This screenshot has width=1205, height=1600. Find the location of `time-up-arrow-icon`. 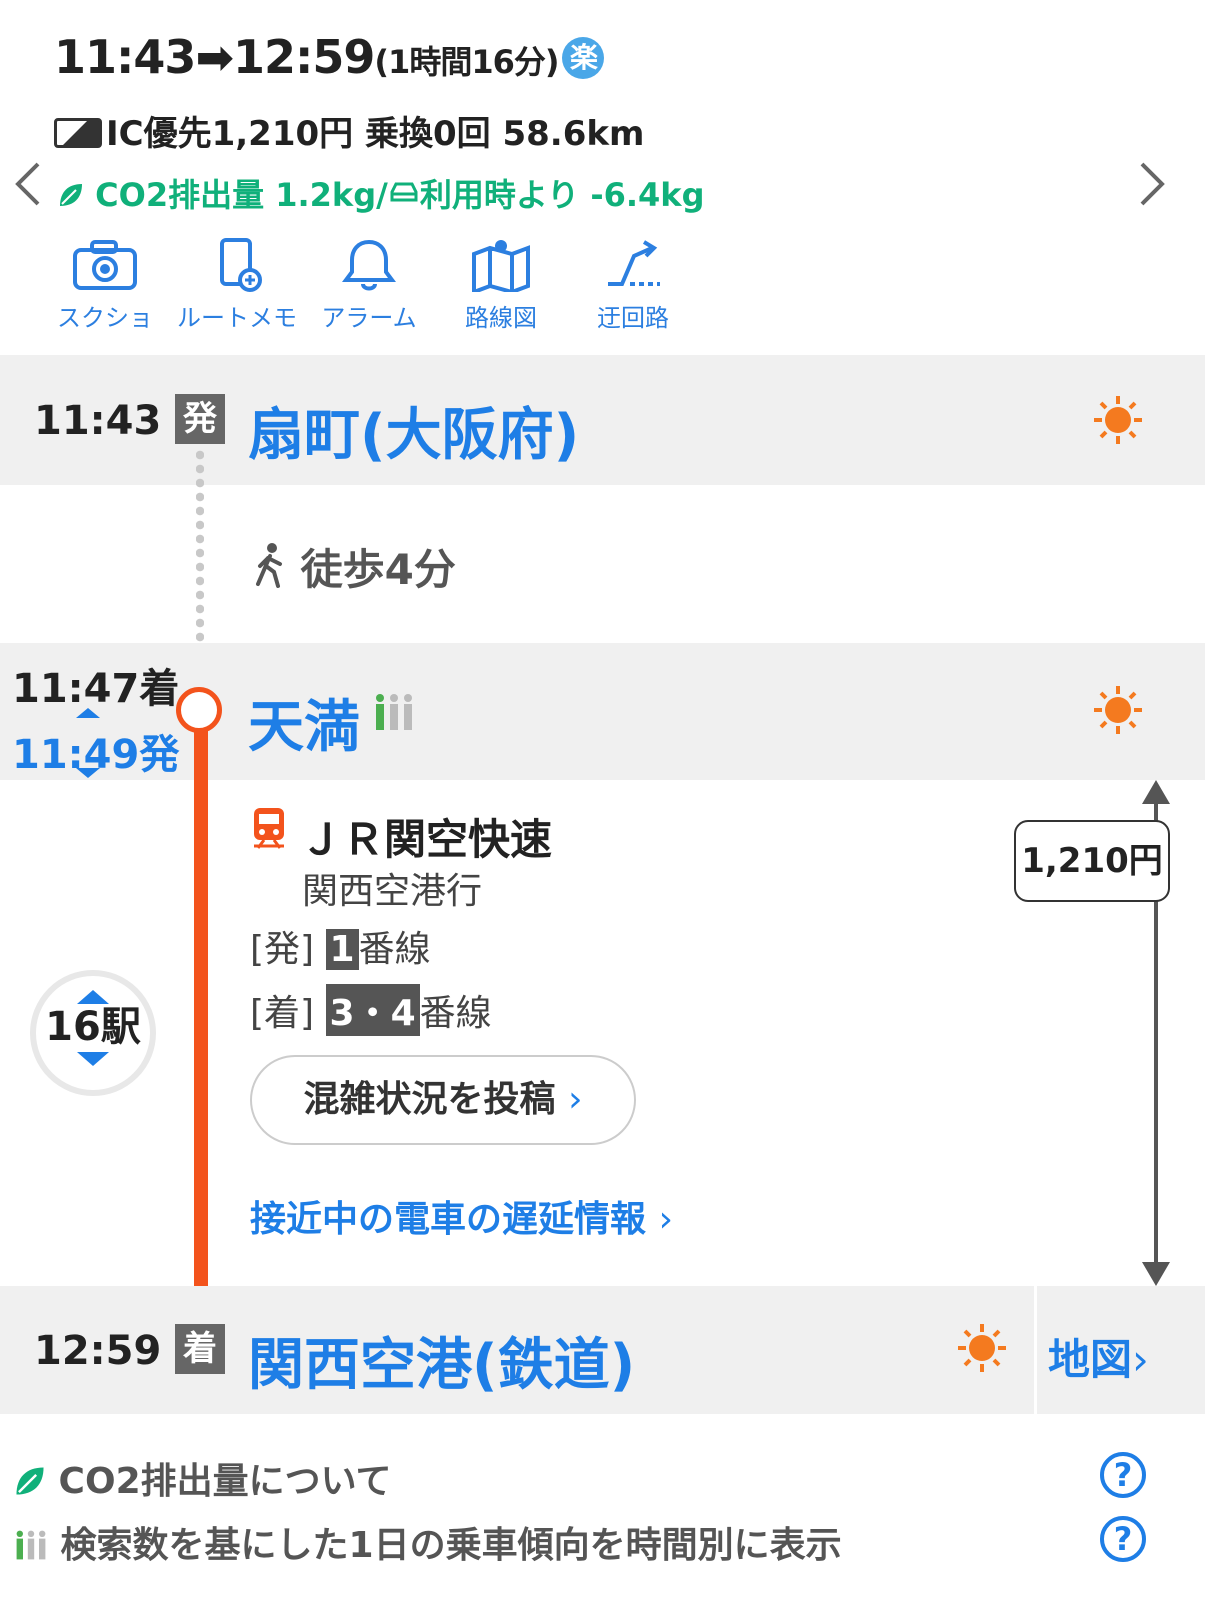

time-up-arrow-icon is located at coordinates (88, 713).